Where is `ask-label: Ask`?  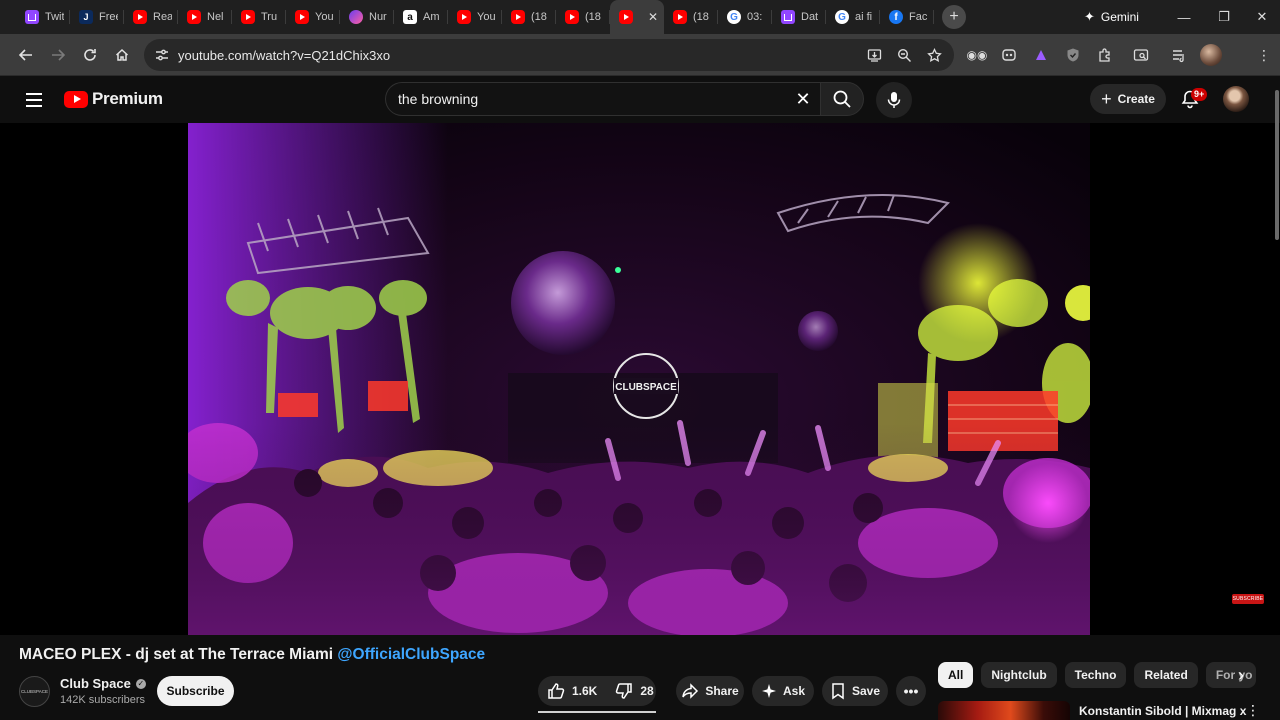 ask-label: Ask is located at coordinates (793, 691).